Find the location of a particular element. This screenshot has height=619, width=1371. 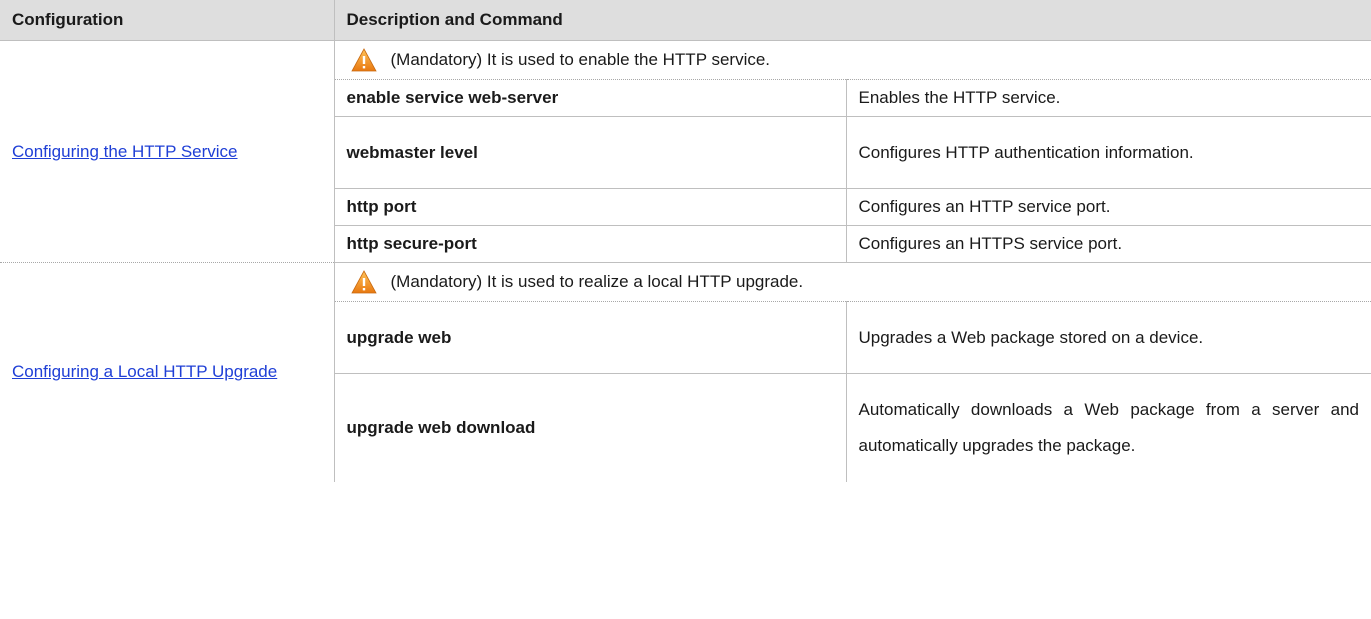

config-link-local-http-upgrade: Configuring a Local HTTP Upgrade is located at coordinates (167, 372).